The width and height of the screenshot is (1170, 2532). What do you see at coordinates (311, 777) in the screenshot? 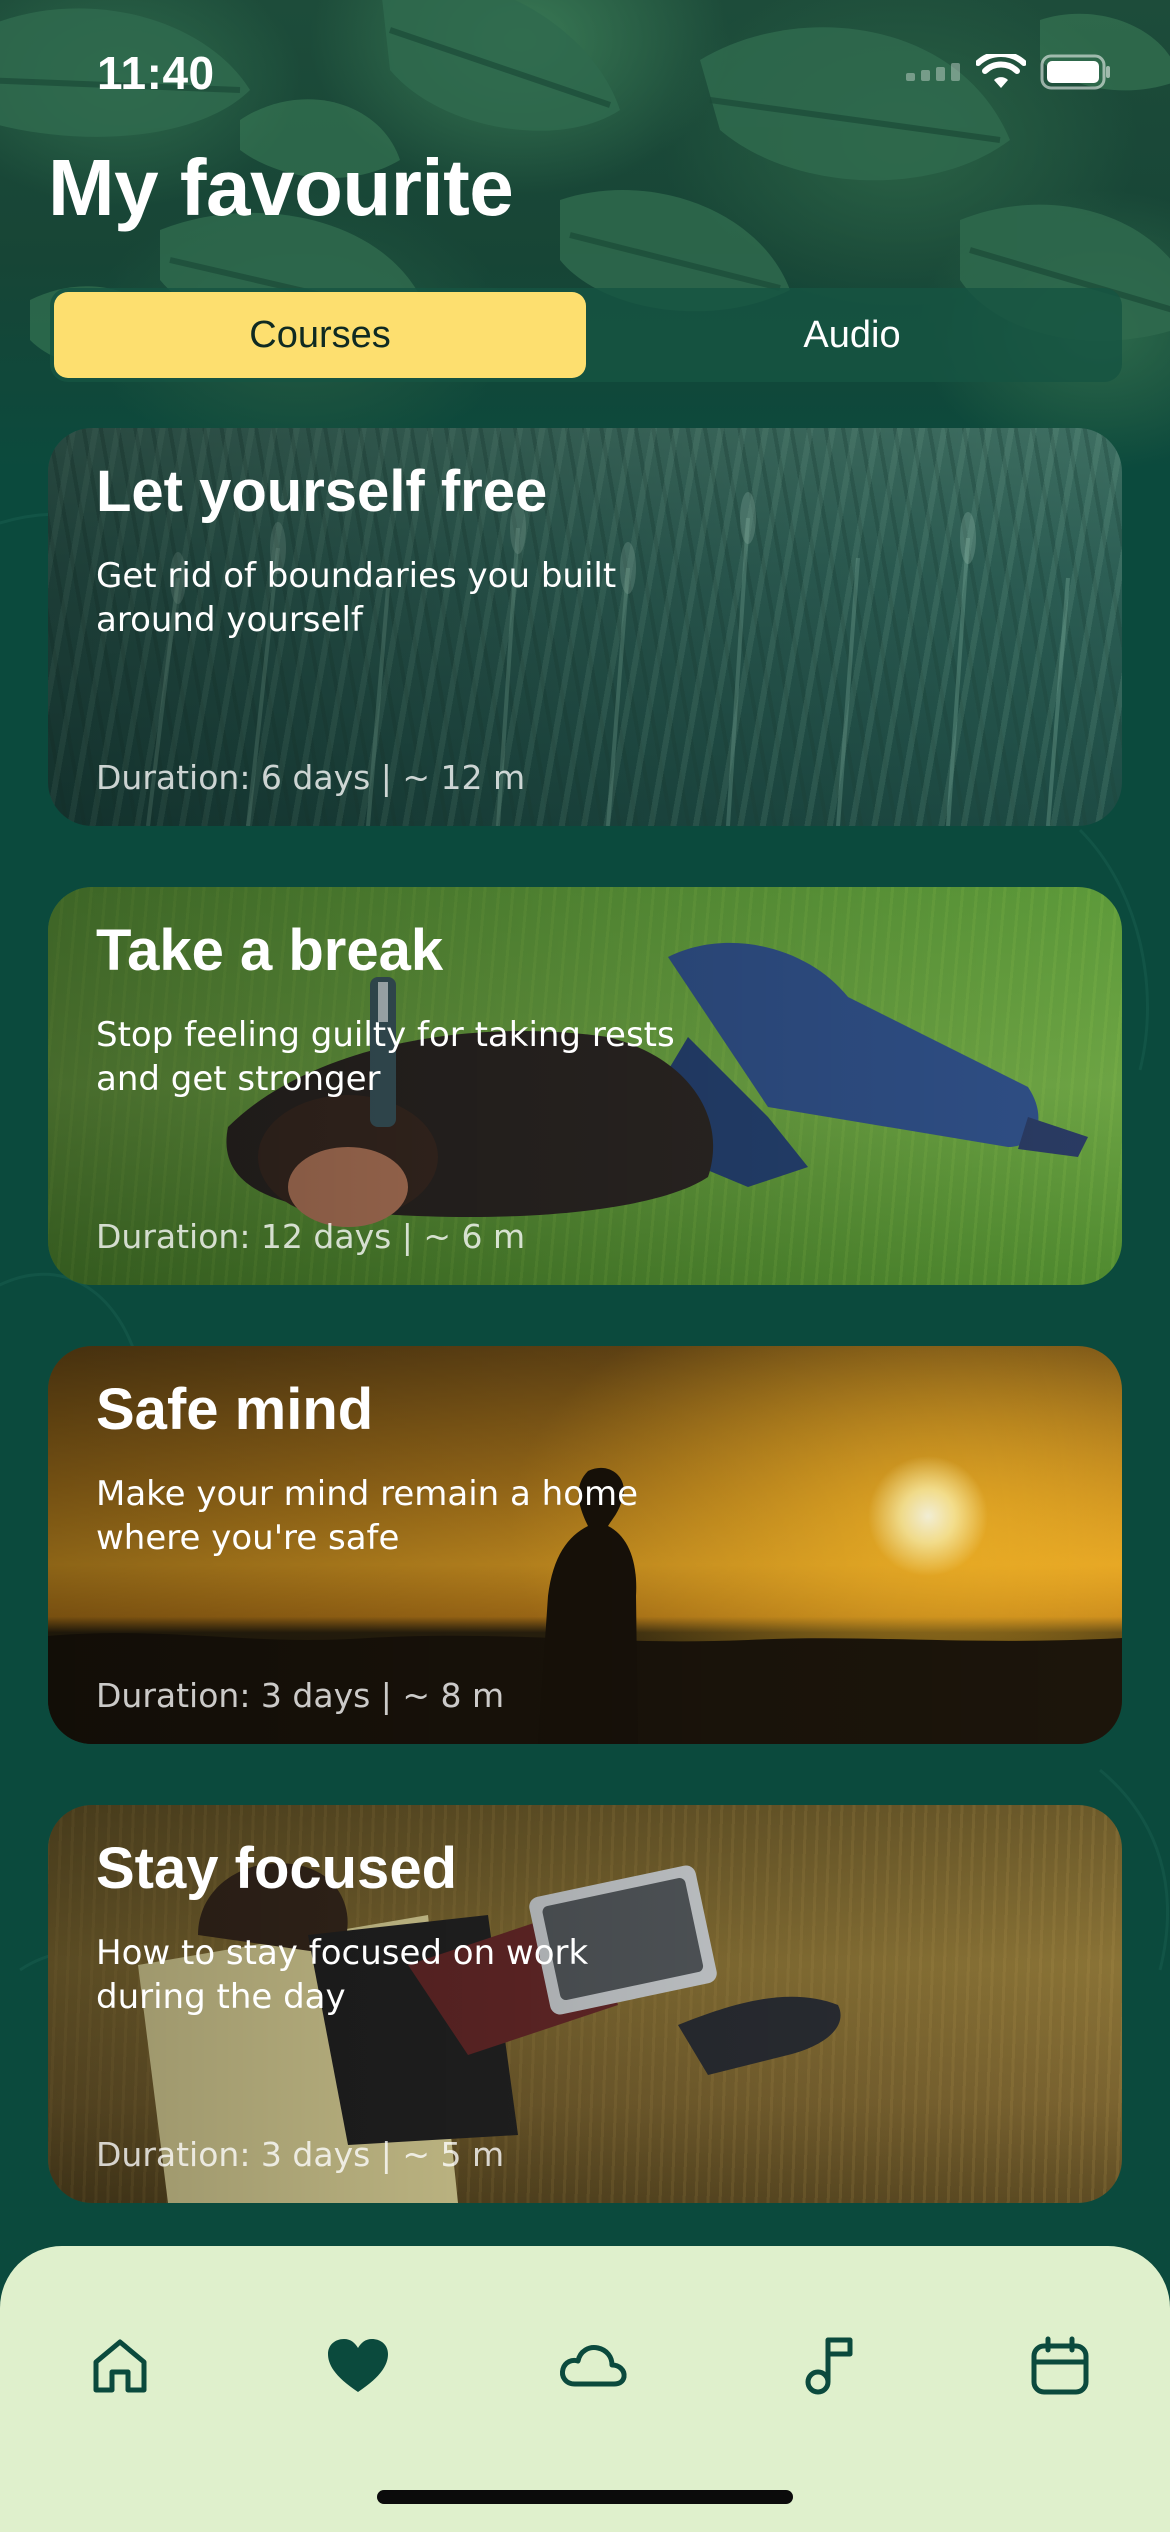
I see `card-duration: Duration: 6 days | ~ 12 m` at bounding box center [311, 777].